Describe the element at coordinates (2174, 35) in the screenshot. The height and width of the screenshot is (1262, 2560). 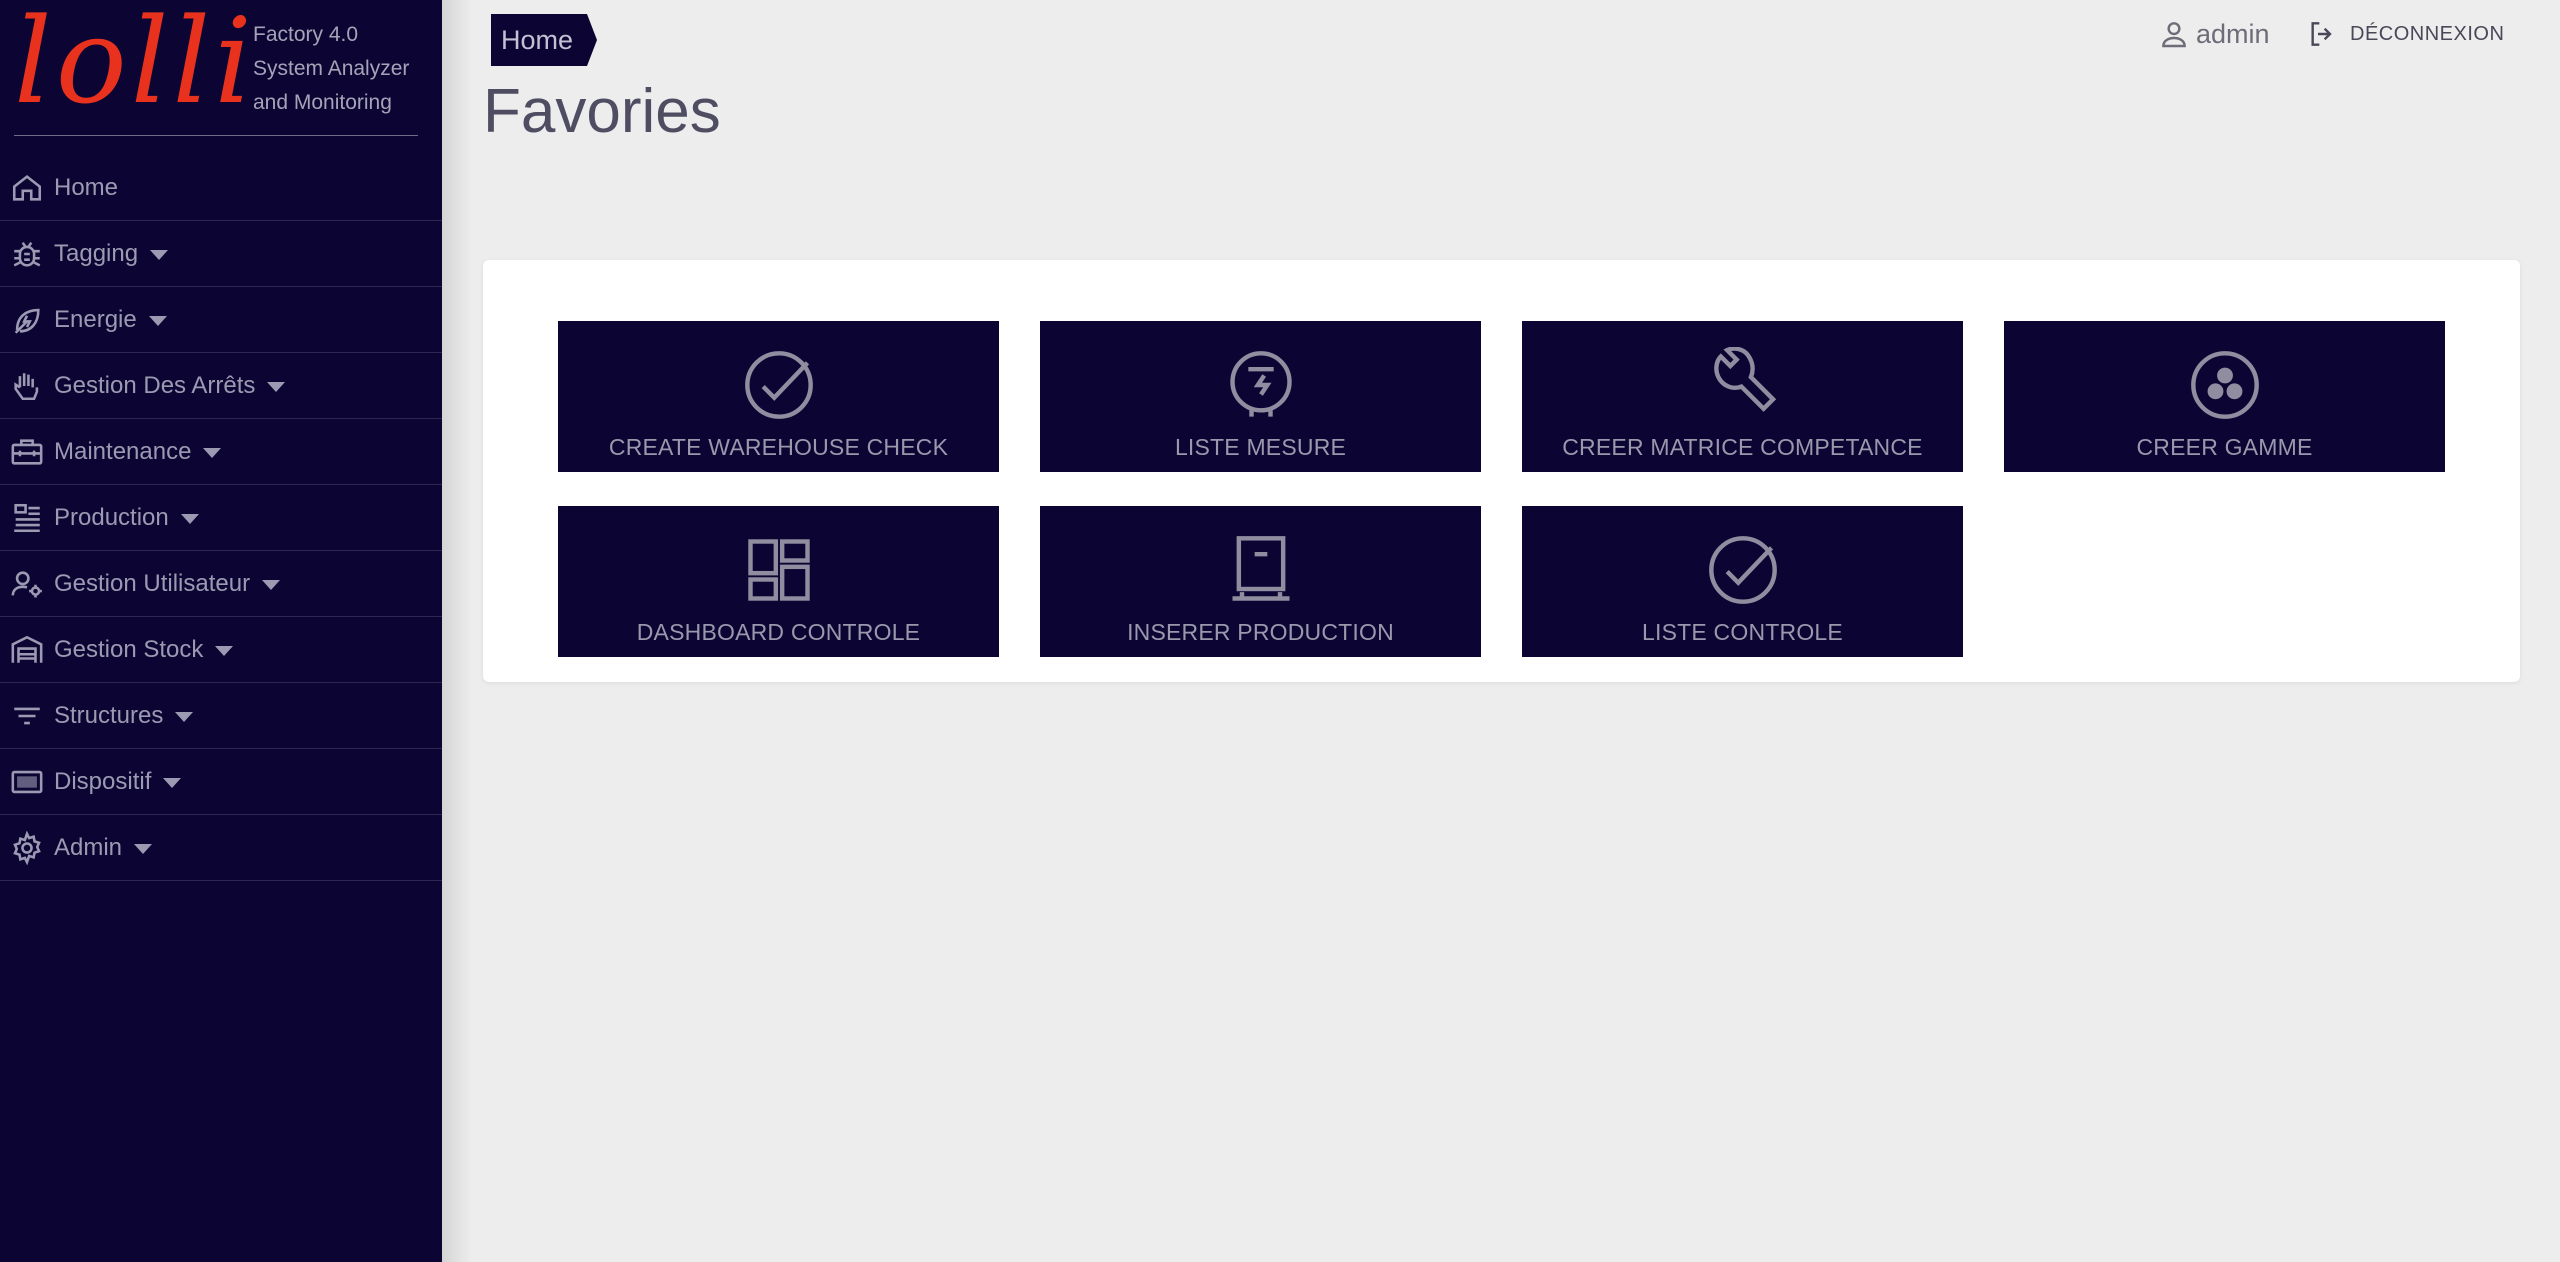
I see `person-icon` at that location.